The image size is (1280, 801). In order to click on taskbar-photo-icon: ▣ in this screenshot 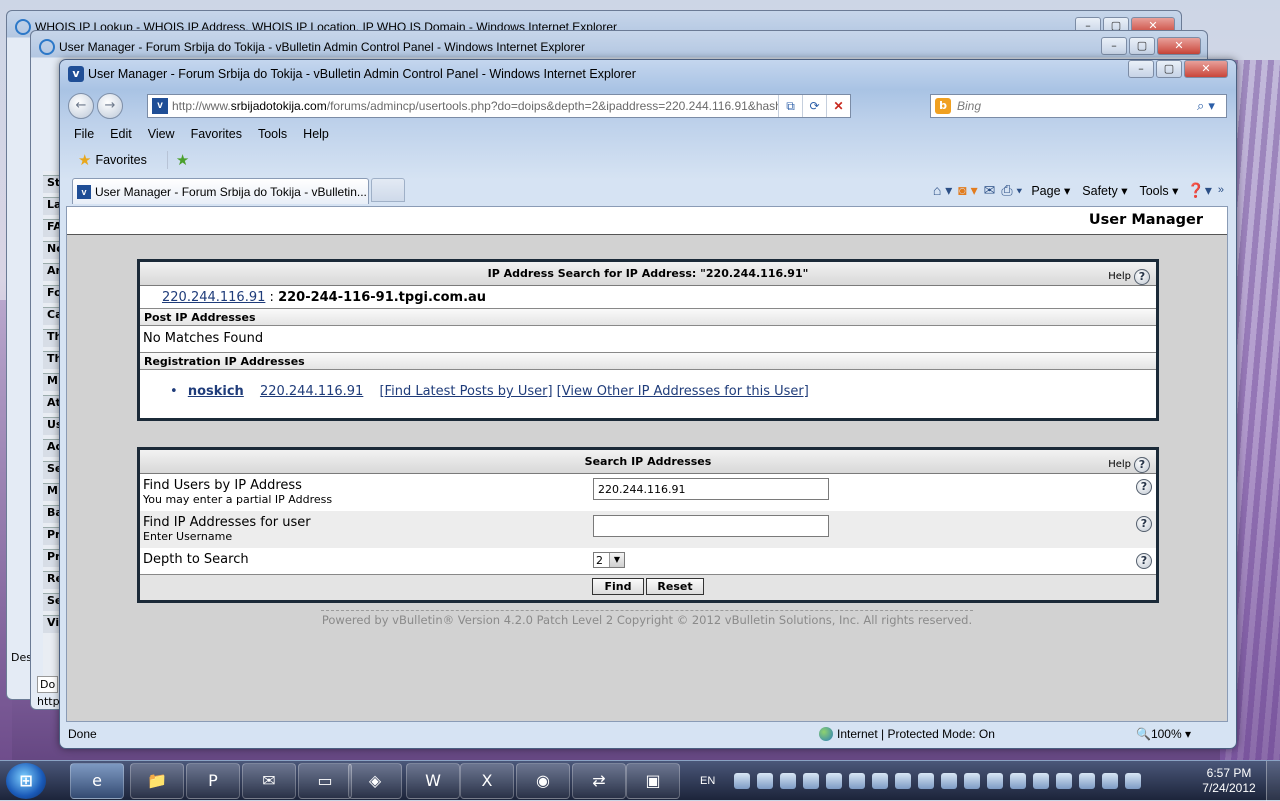, I will do `click(653, 781)`.